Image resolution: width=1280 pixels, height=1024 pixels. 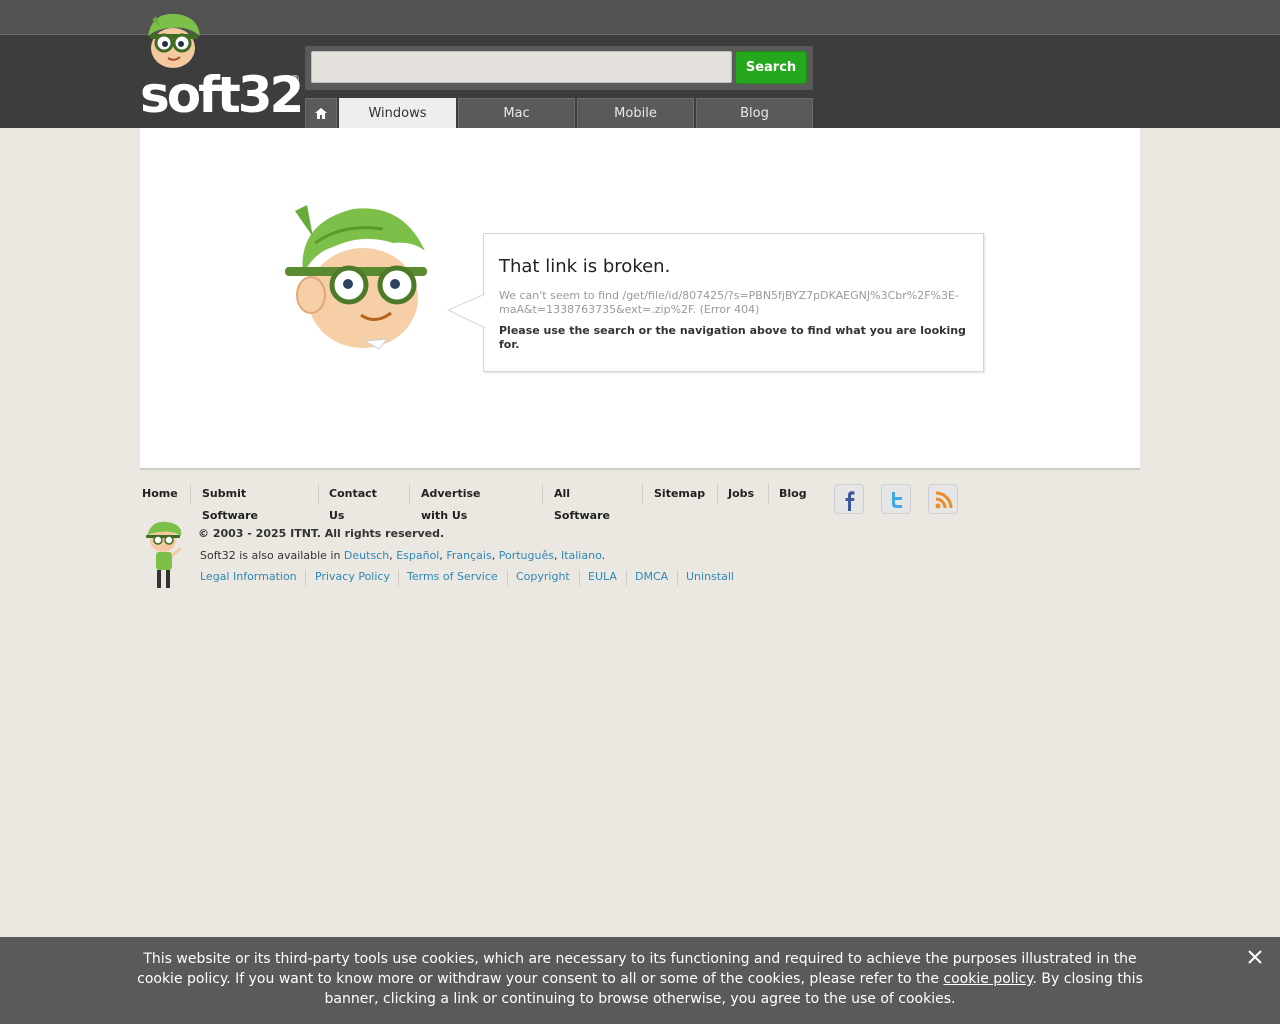 I want to click on legal-link-uninstall: Uninstall, so click(x=710, y=576).